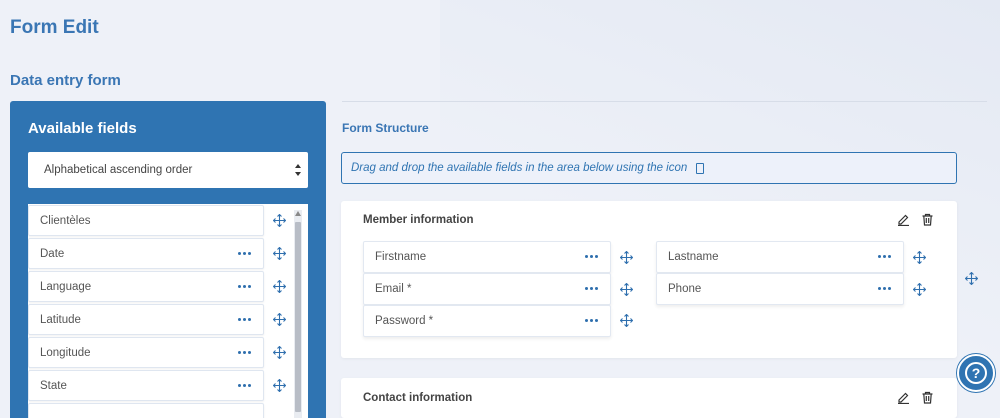 This screenshot has width=1000, height=418. What do you see at coordinates (146, 410) in the screenshot?
I see `list-item` at bounding box center [146, 410].